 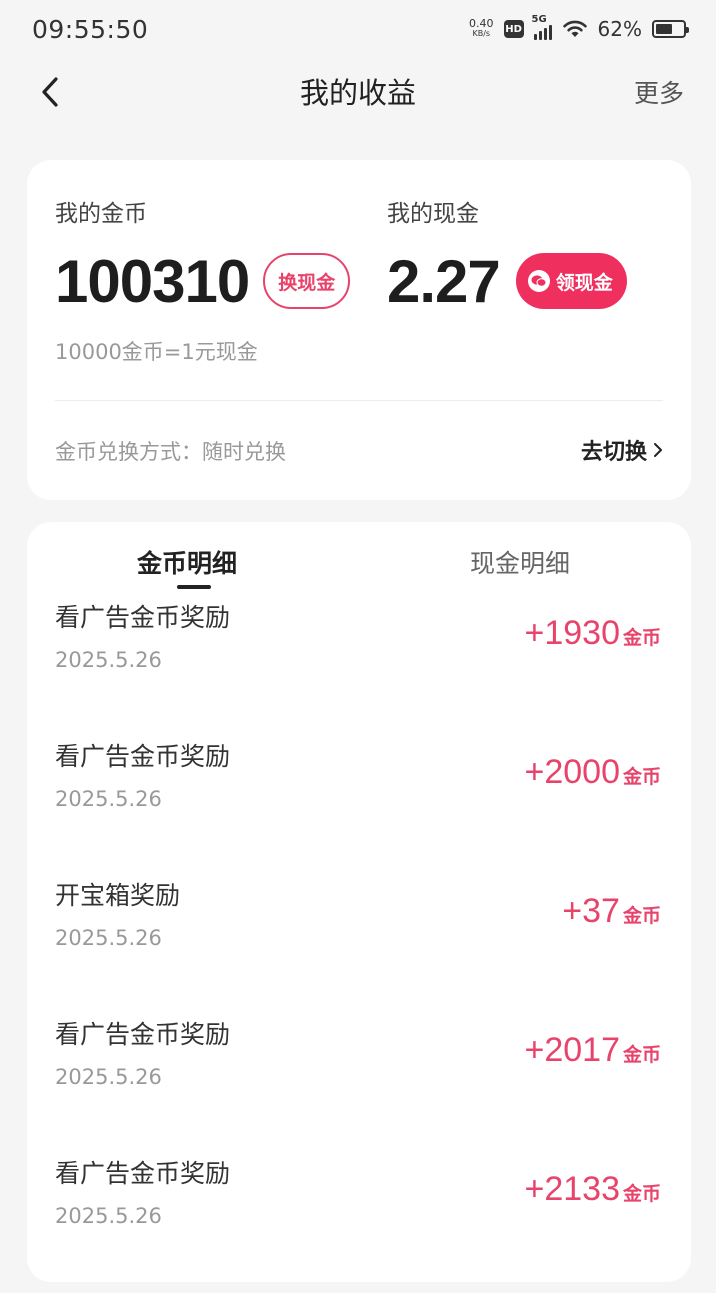 What do you see at coordinates (359, 667) in the screenshot?
I see `list-item: 看广告金币奖励 2025.5.26 +1930 金币` at bounding box center [359, 667].